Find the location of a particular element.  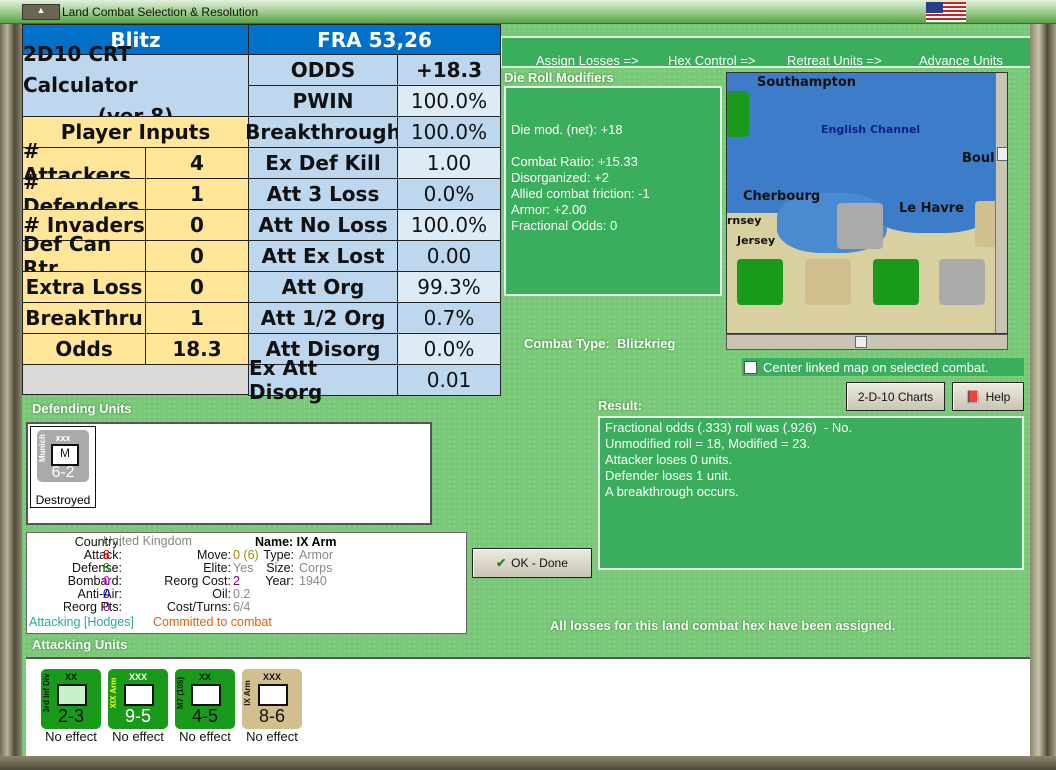

type-key: Type: is located at coordinates (278, 555).